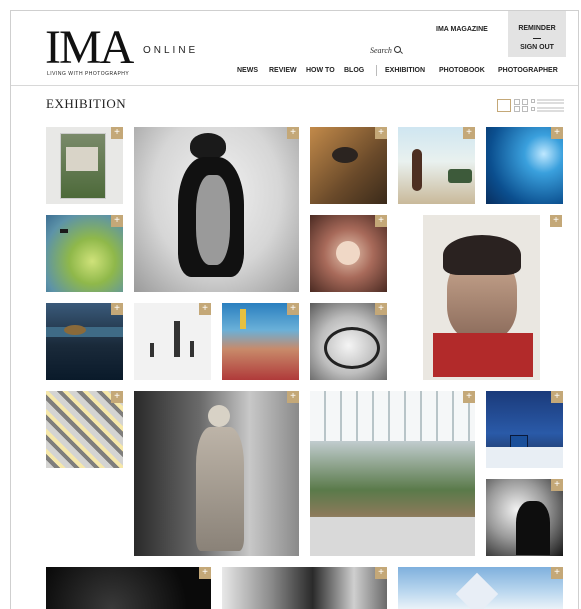 This screenshot has height=609, width=581. What do you see at coordinates (537, 34) in the screenshot?
I see `account-box: REMINDER SIGN OUT` at bounding box center [537, 34].